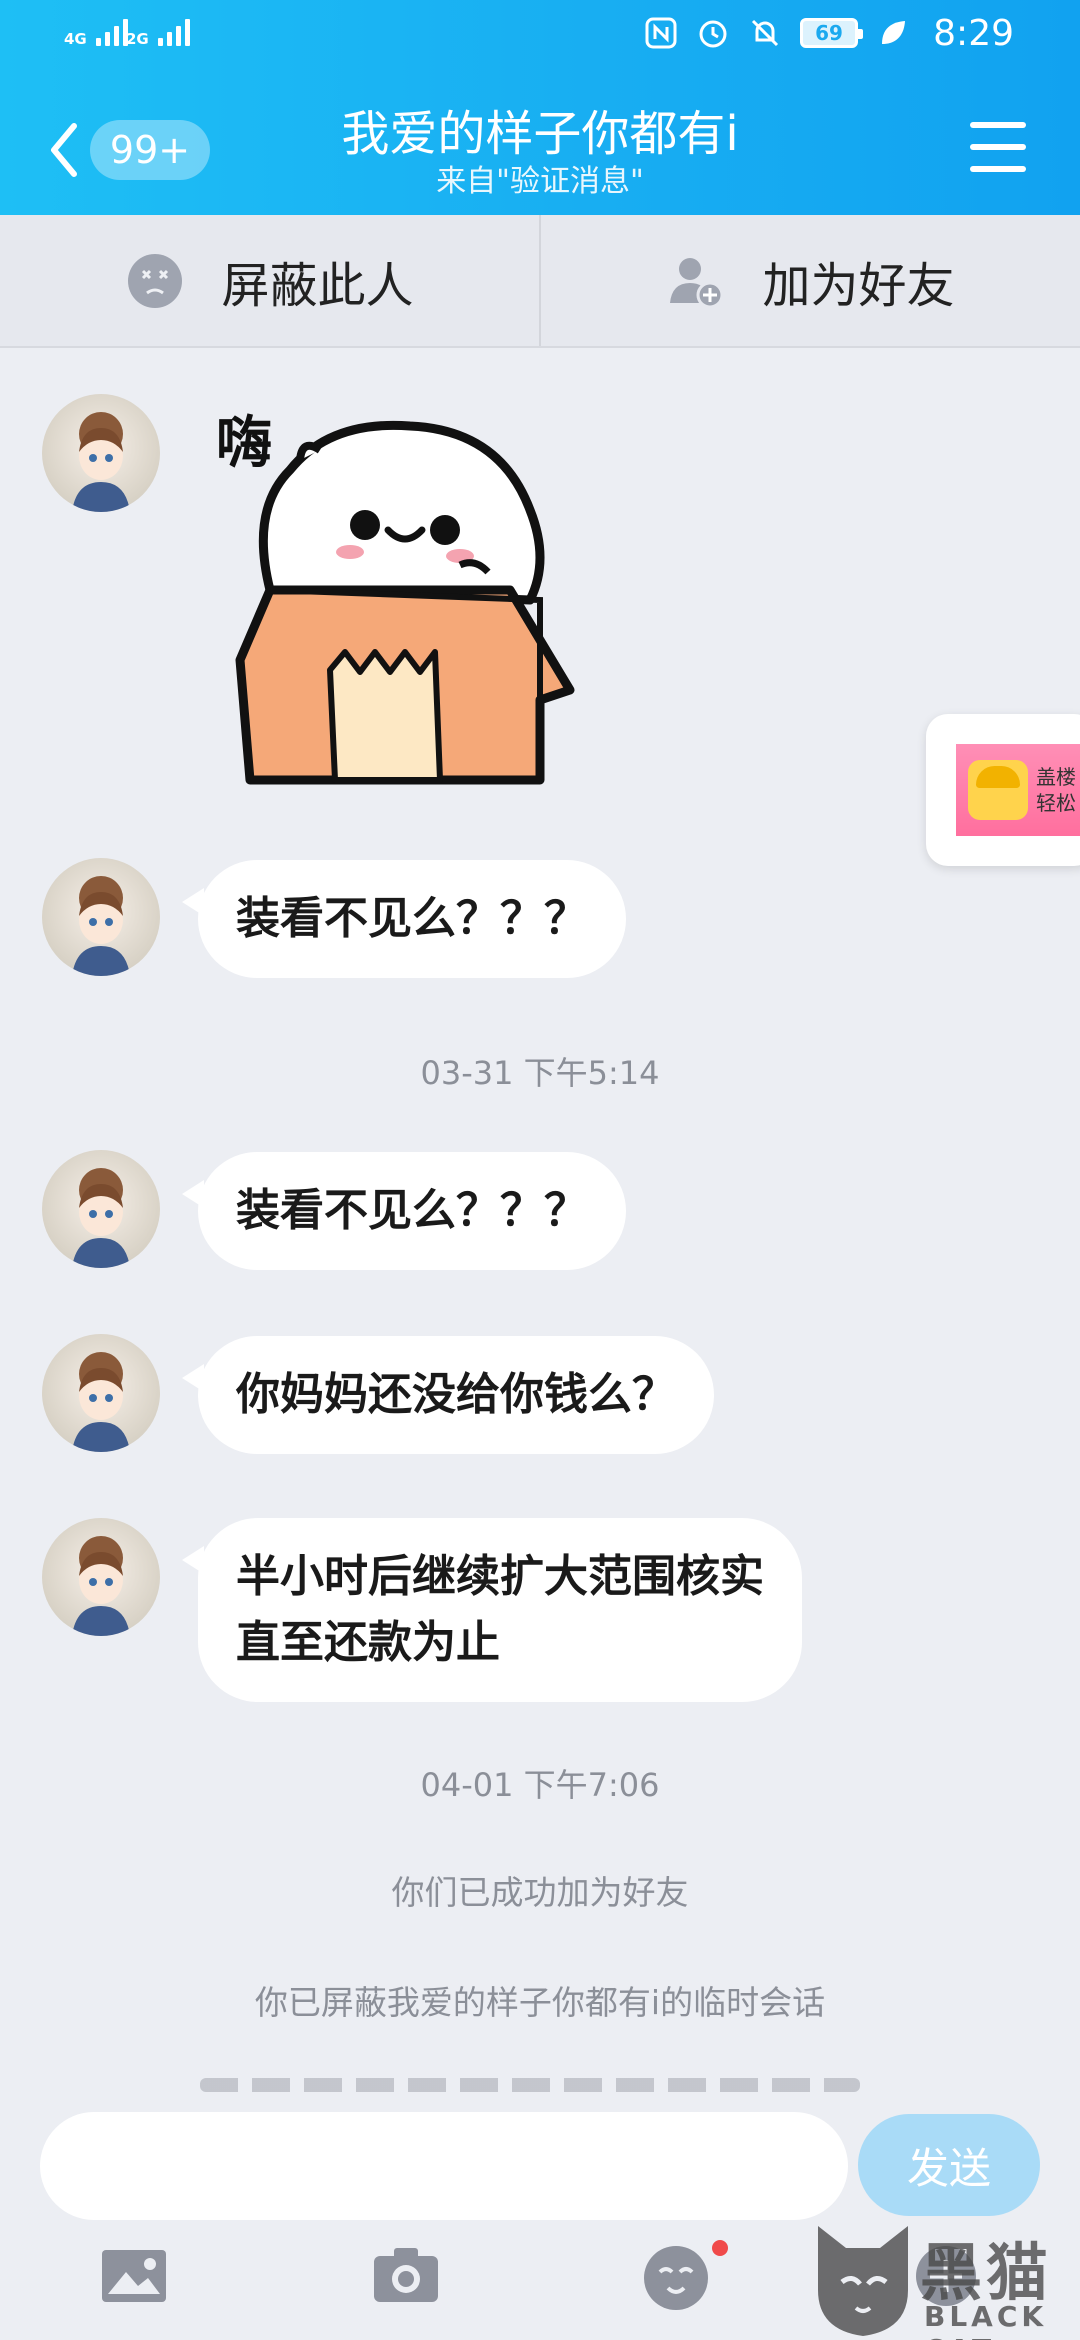  I want to click on chat-header: 4G 2G 69 8:29 99+ 我爱的样子你都有i 来自"验证消息", so click(540, 107).